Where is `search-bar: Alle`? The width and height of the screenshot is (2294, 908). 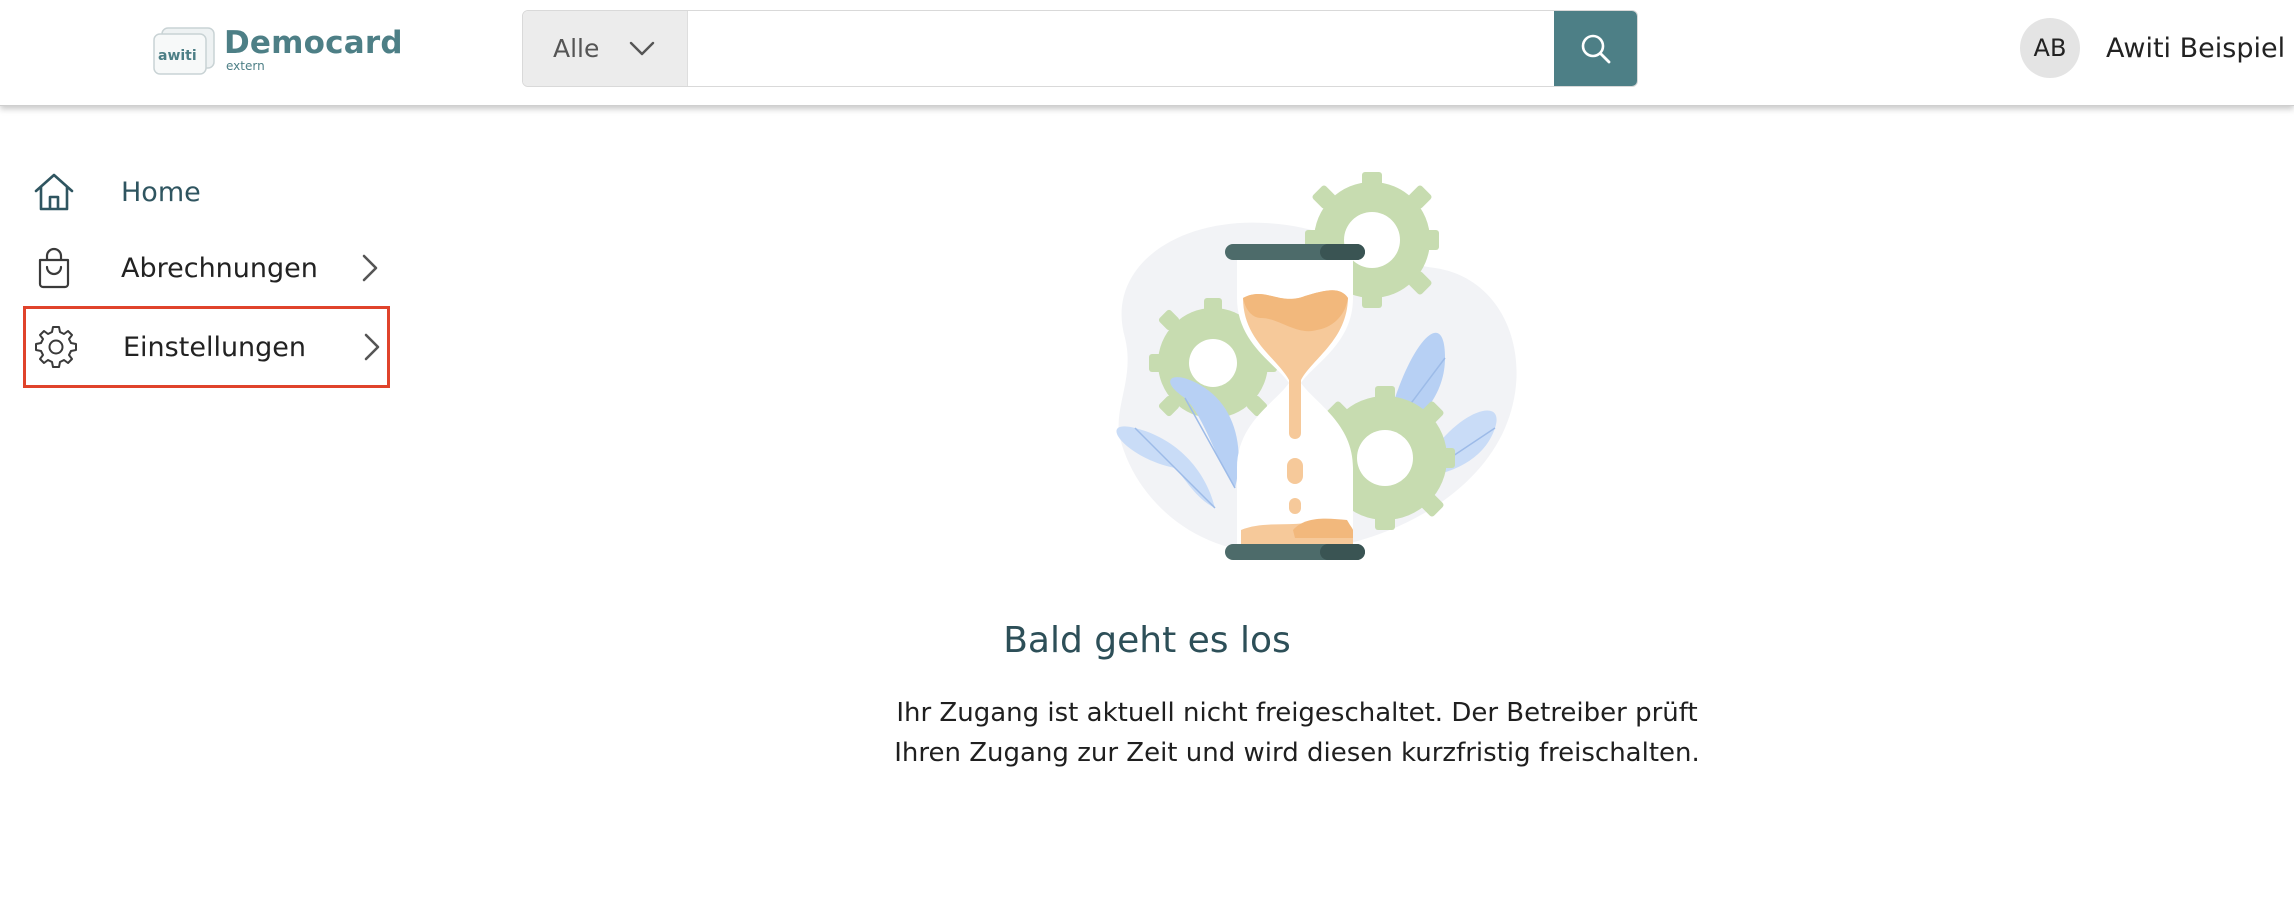 search-bar: Alle is located at coordinates (1080, 48).